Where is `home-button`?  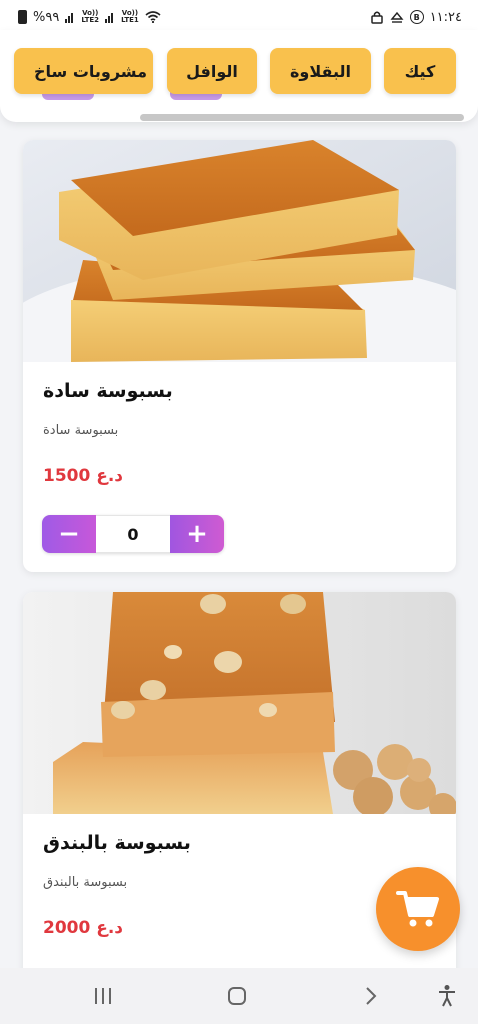 home-button is located at coordinates (237, 996).